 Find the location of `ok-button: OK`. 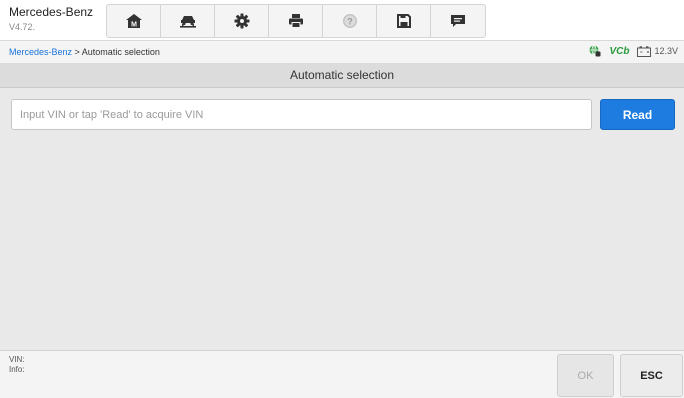

ok-button: OK is located at coordinates (585, 375).